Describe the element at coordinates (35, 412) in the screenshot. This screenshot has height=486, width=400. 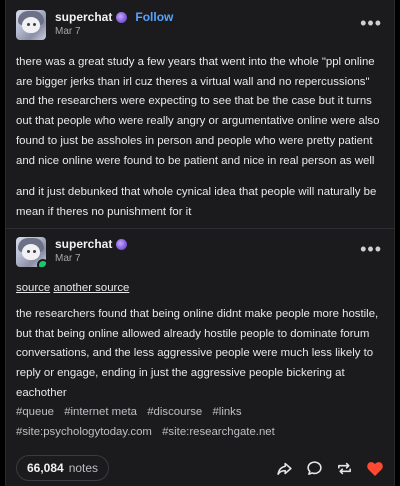
I see `tag: #queue` at that location.